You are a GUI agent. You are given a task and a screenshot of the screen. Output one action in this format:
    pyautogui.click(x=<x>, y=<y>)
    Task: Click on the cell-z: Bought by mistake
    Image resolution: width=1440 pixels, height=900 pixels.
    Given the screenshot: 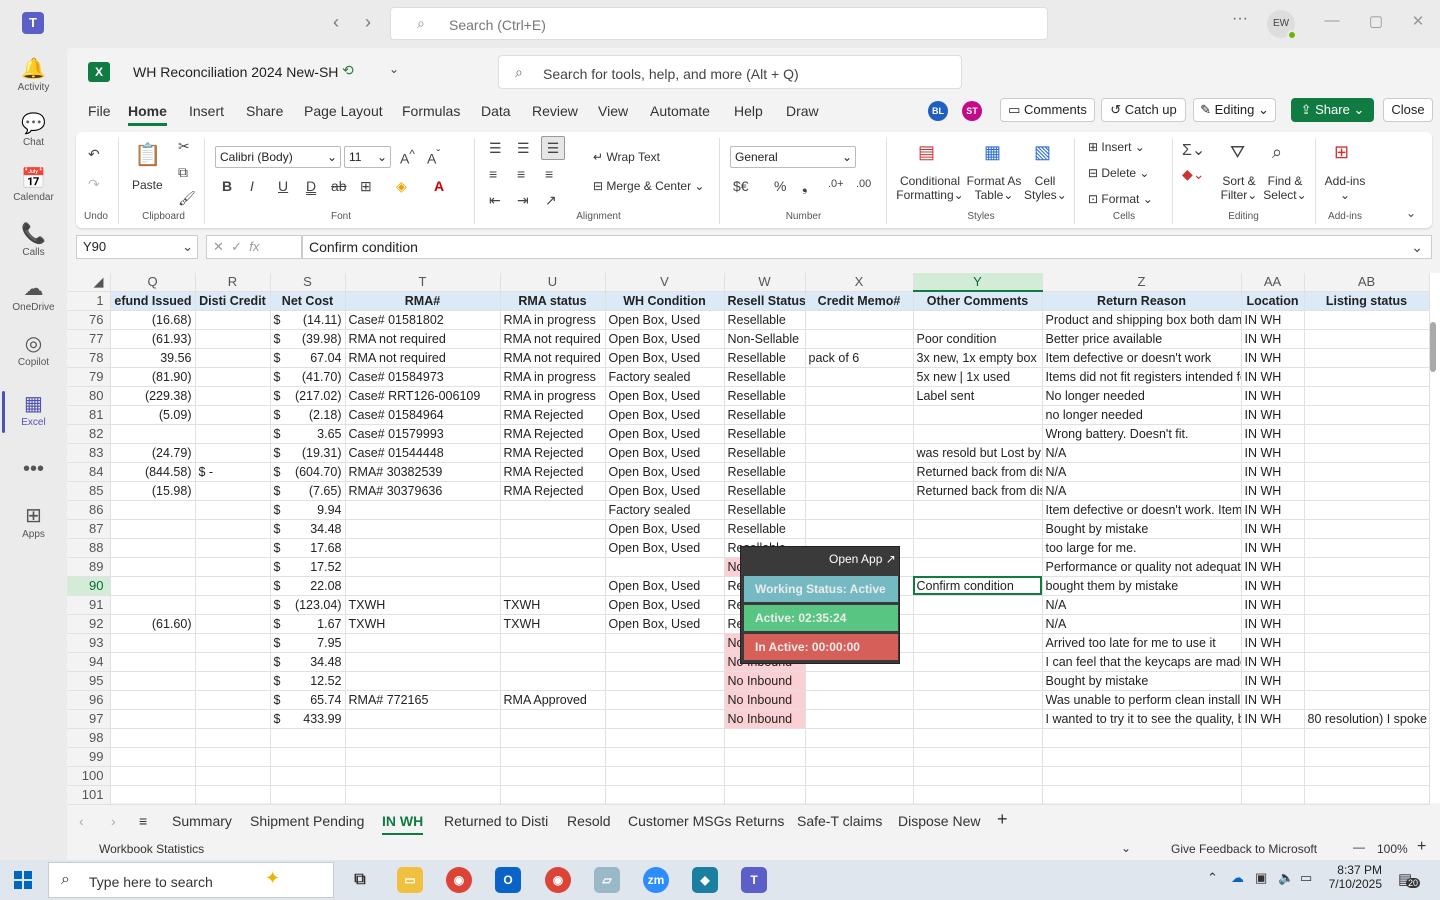 What is the action you would take?
    pyautogui.click(x=1142, y=529)
    